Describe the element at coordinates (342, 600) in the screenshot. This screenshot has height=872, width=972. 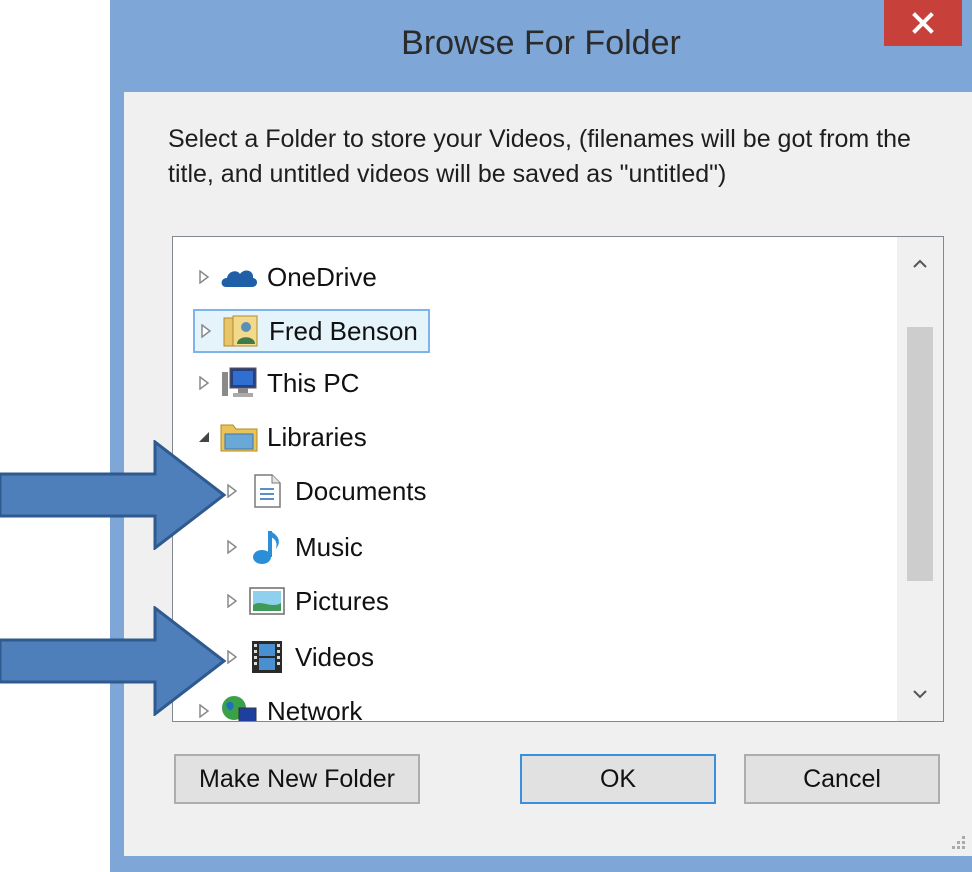
I see `tree-item-label: Pictures` at that location.